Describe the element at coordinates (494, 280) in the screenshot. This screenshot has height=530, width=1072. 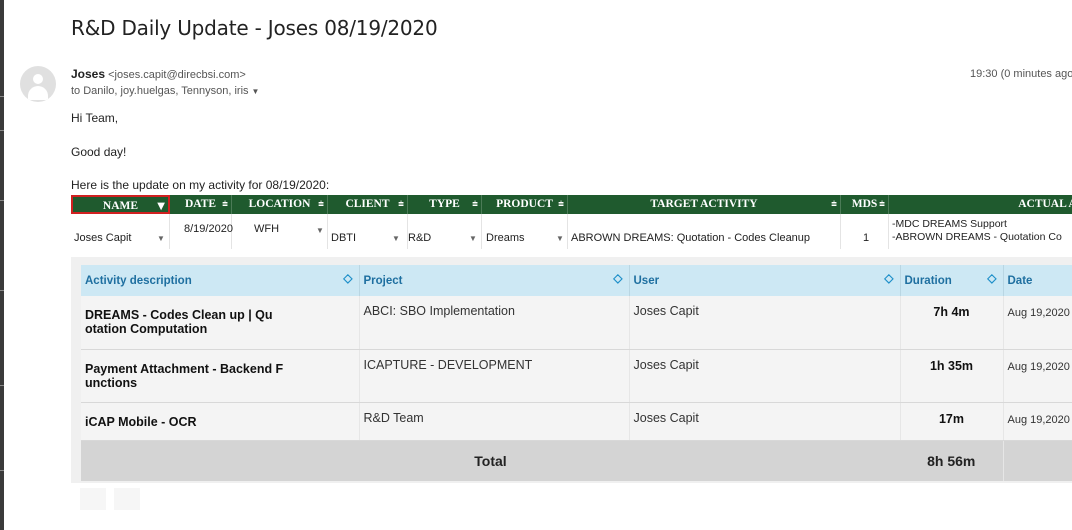
I see `header-project: Project ◇` at that location.